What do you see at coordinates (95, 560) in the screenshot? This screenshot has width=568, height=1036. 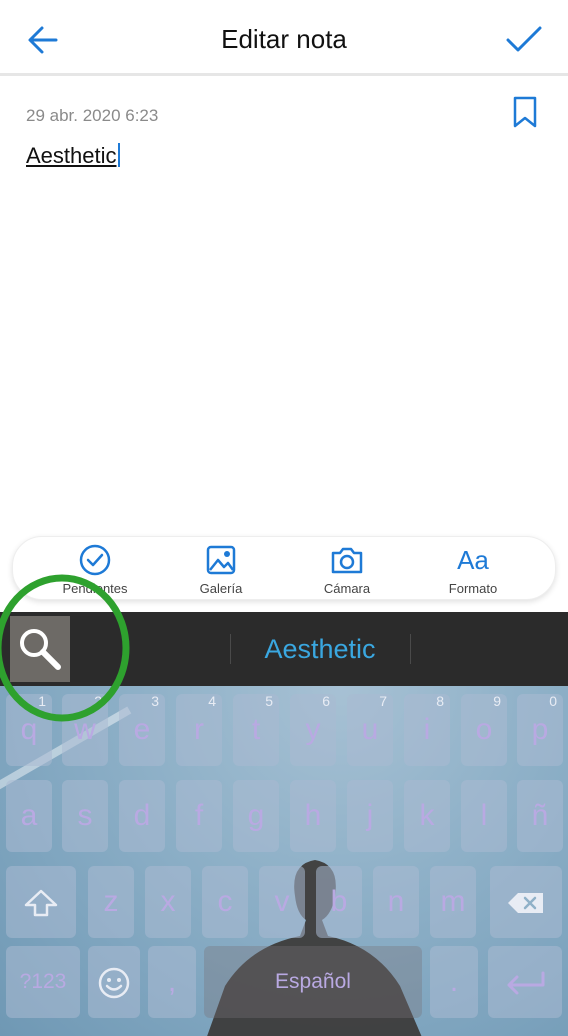 I see `check-circle-icon` at bounding box center [95, 560].